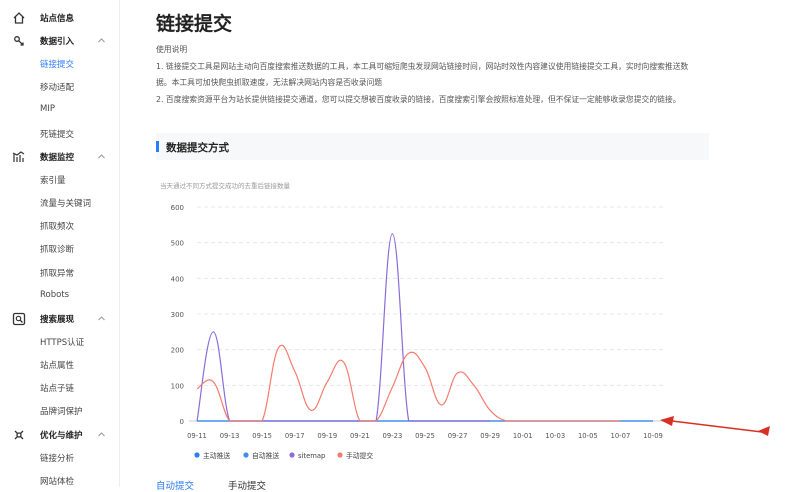 Image resolution: width=799 pixels, height=492 pixels. I want to click on x-tick-label: 09-13, so click(230, 436).